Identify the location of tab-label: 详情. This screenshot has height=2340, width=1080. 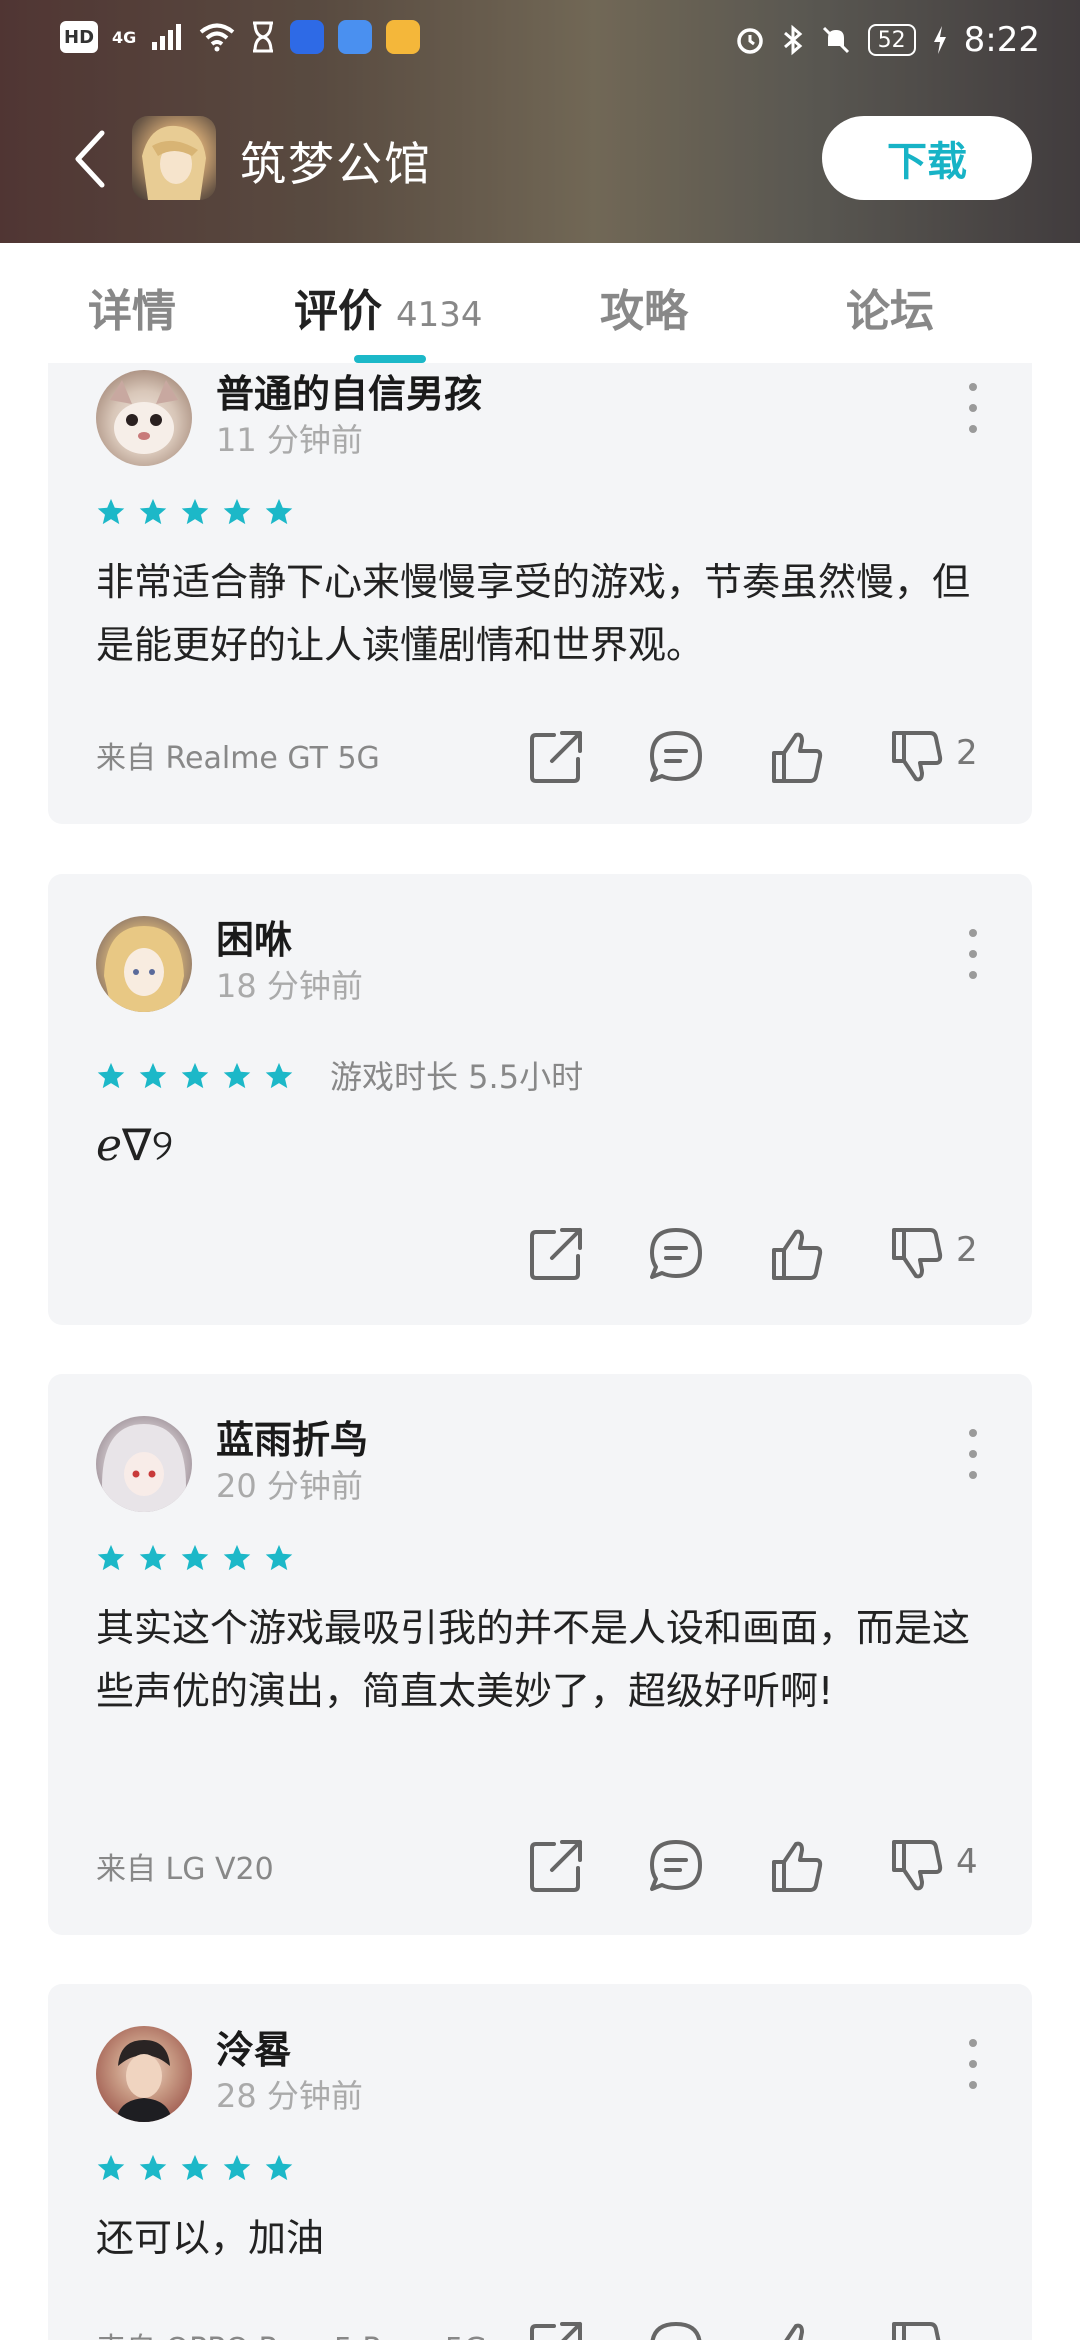
(132, 311).